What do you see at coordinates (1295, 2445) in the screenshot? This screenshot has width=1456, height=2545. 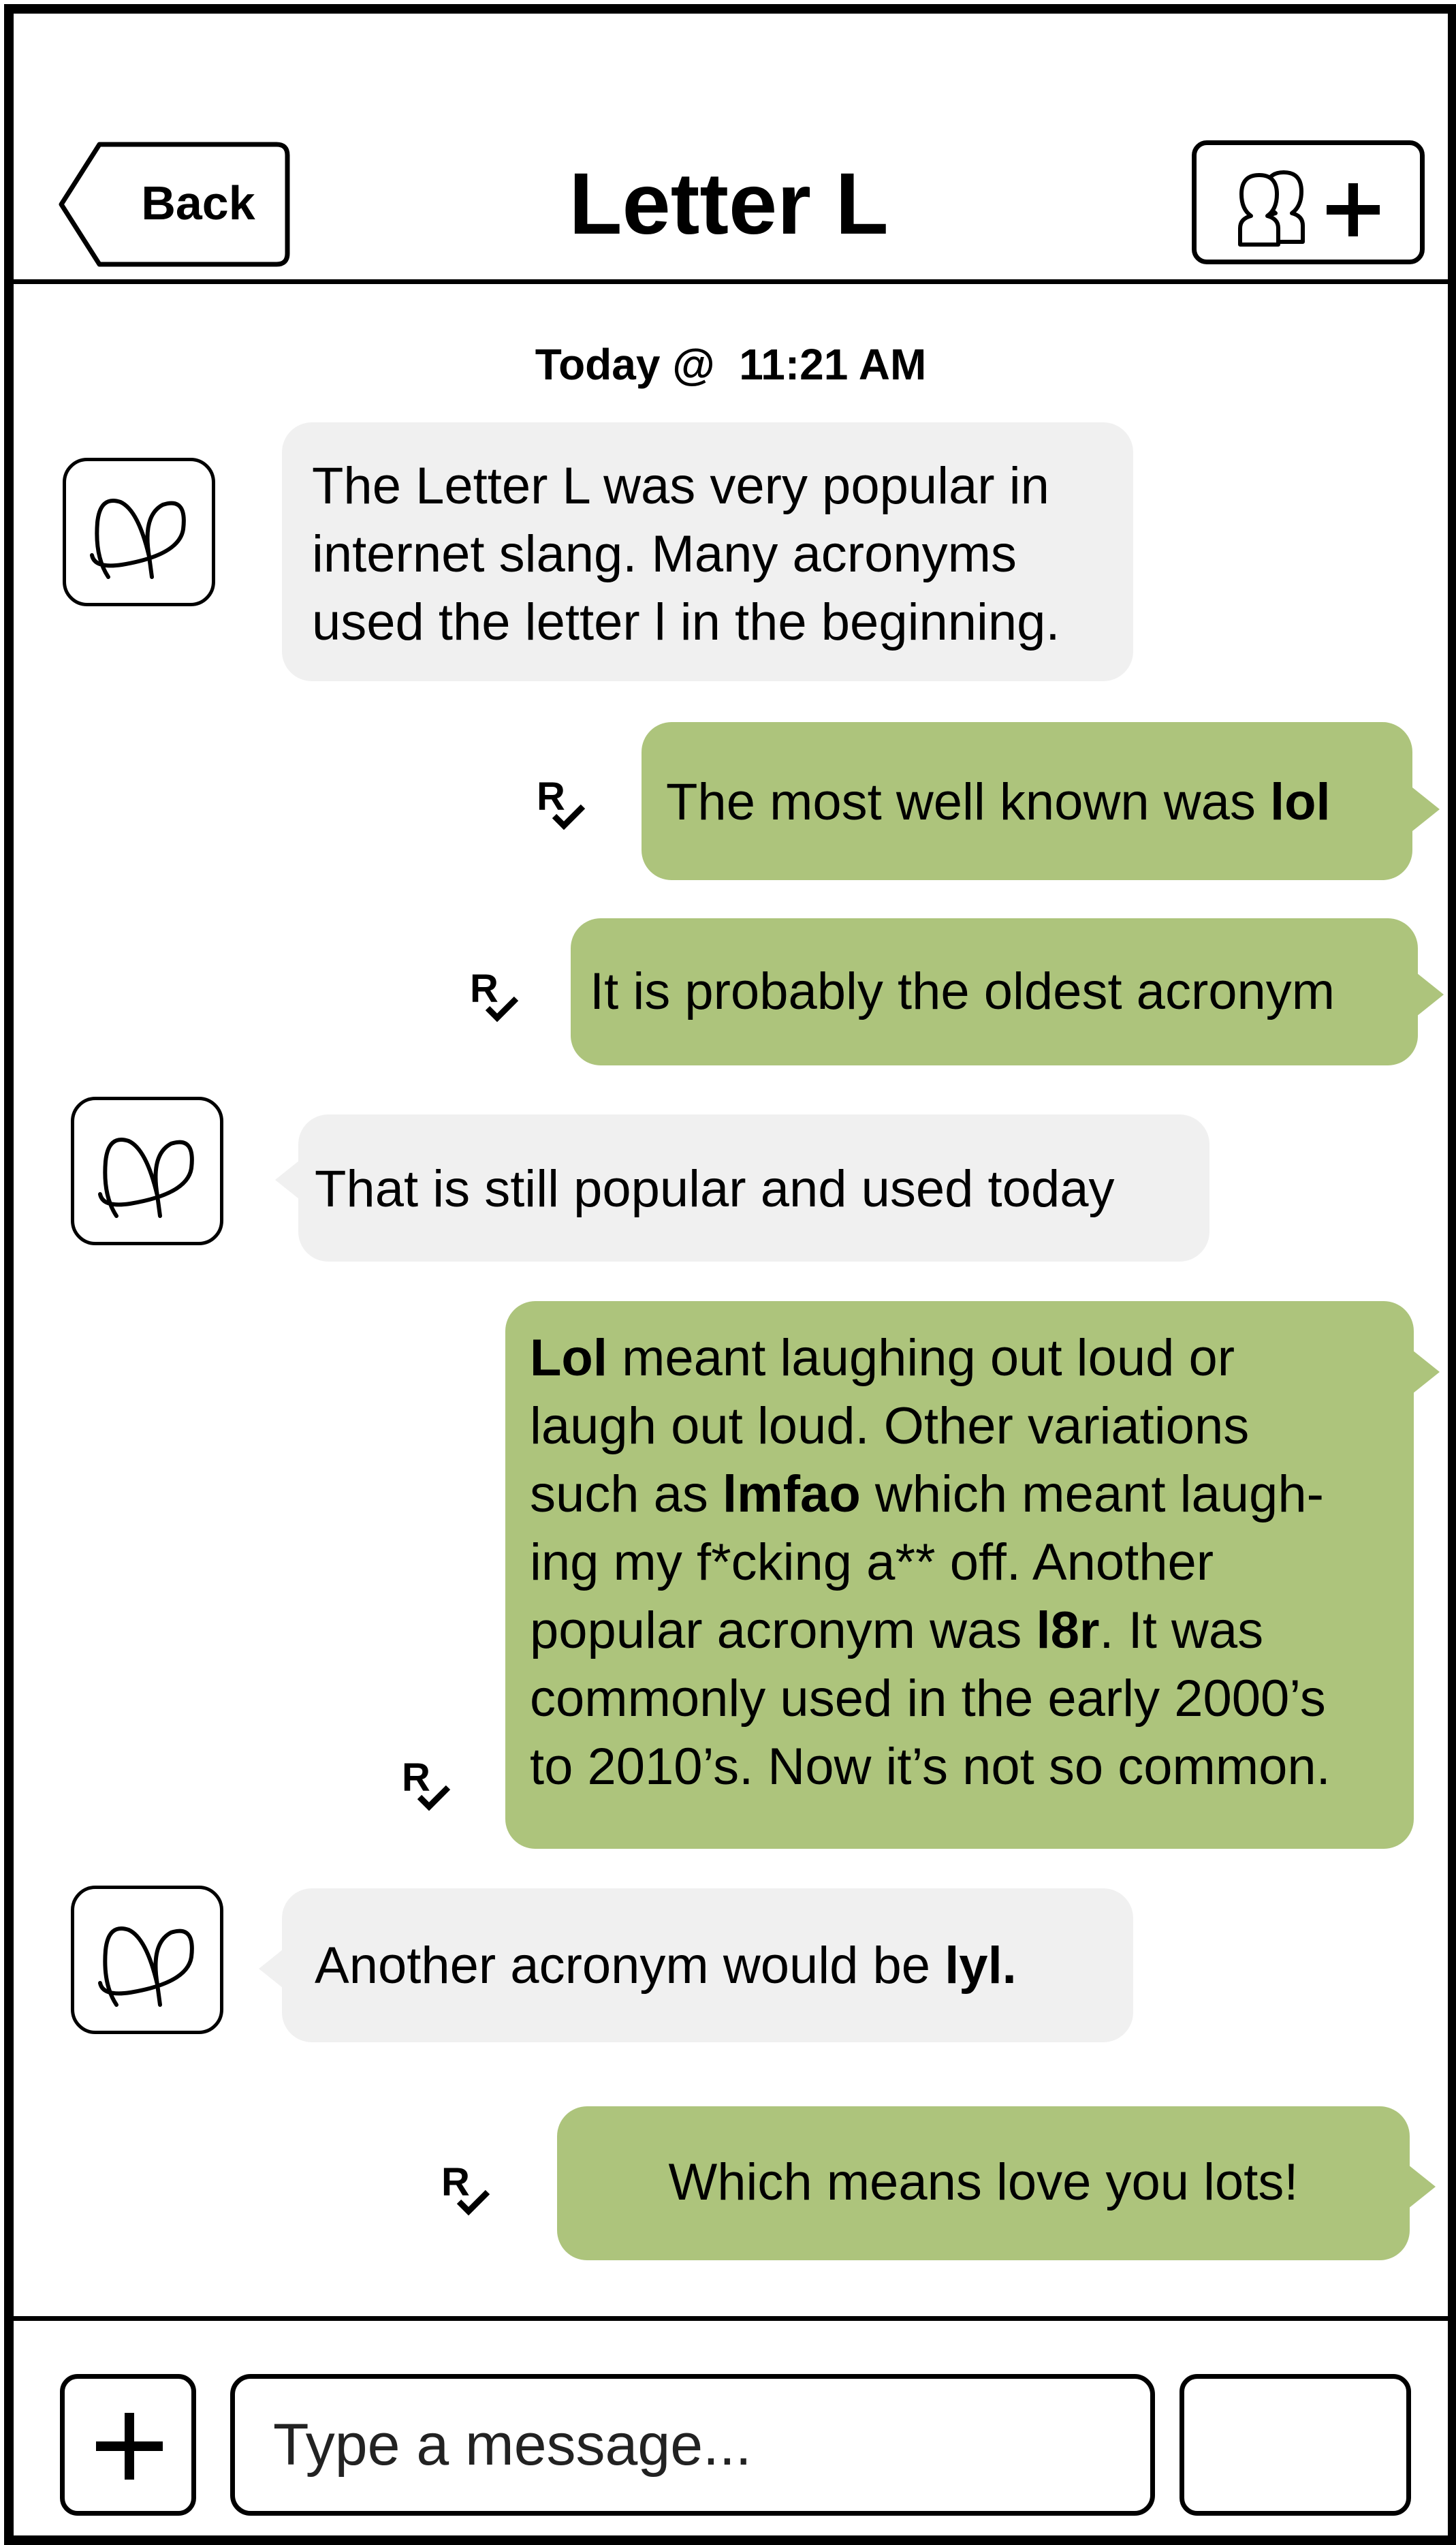 I see `send-button` at bounding box center [1295, 2445].